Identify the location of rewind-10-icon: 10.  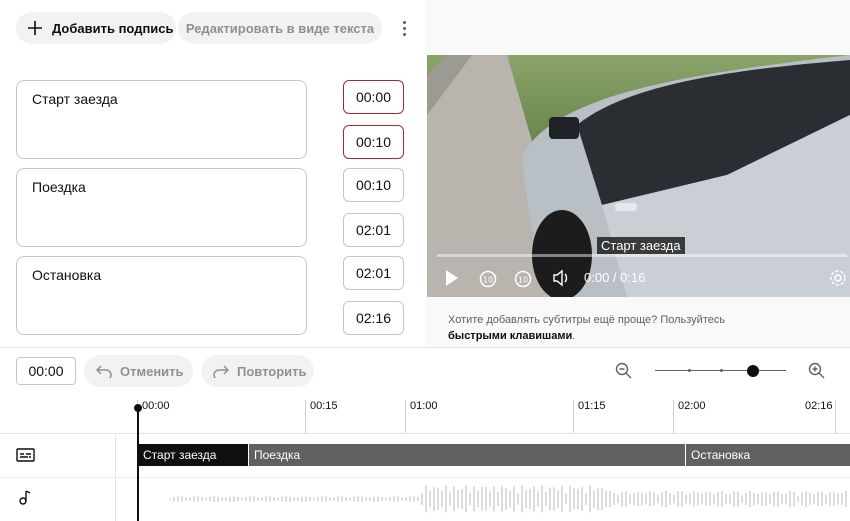
(488, 279).